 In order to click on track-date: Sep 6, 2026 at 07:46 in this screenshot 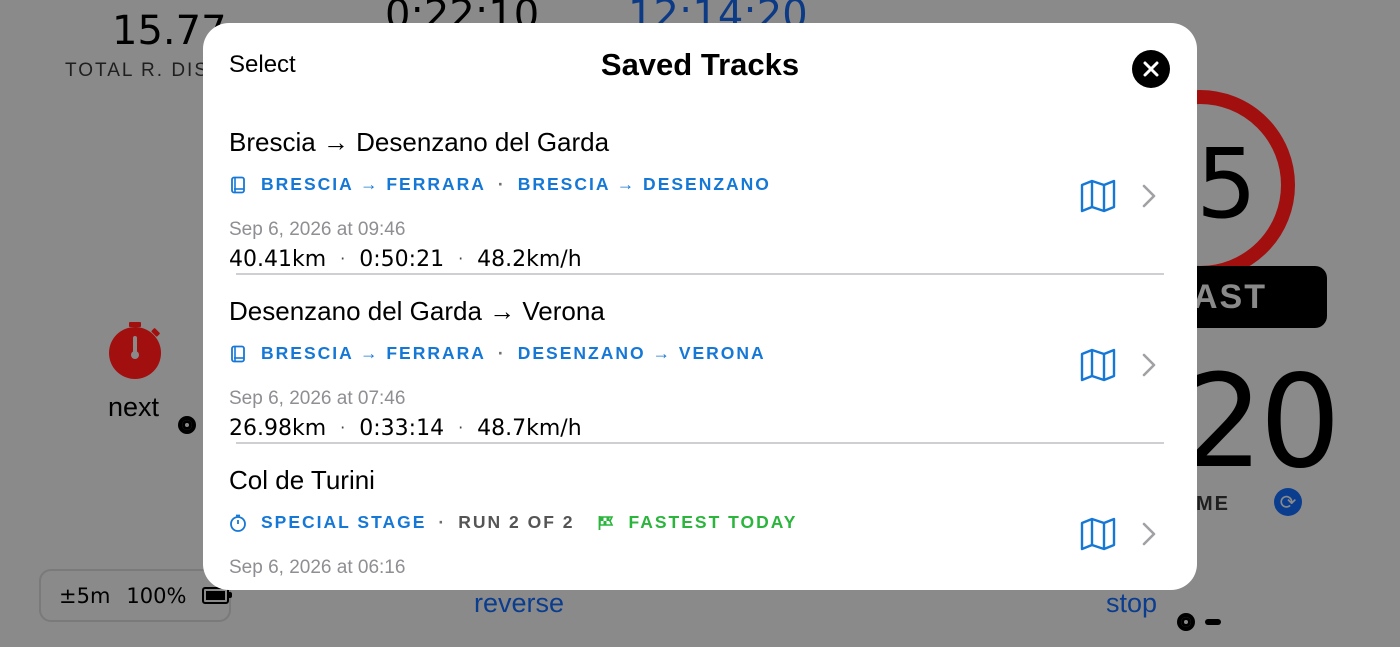, I will do `click(317, 398)`.